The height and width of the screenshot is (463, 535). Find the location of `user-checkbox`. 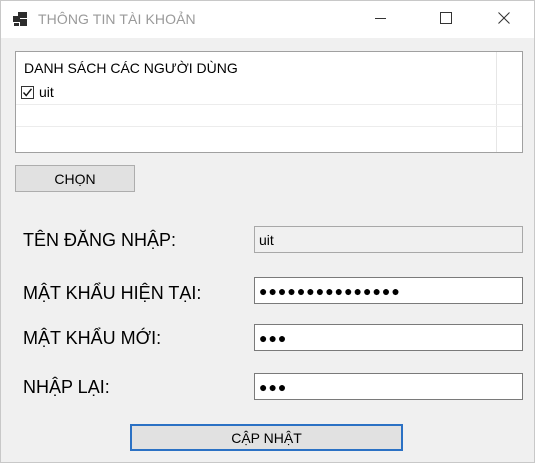

user-checkbox is located at coordinates (27, 92).